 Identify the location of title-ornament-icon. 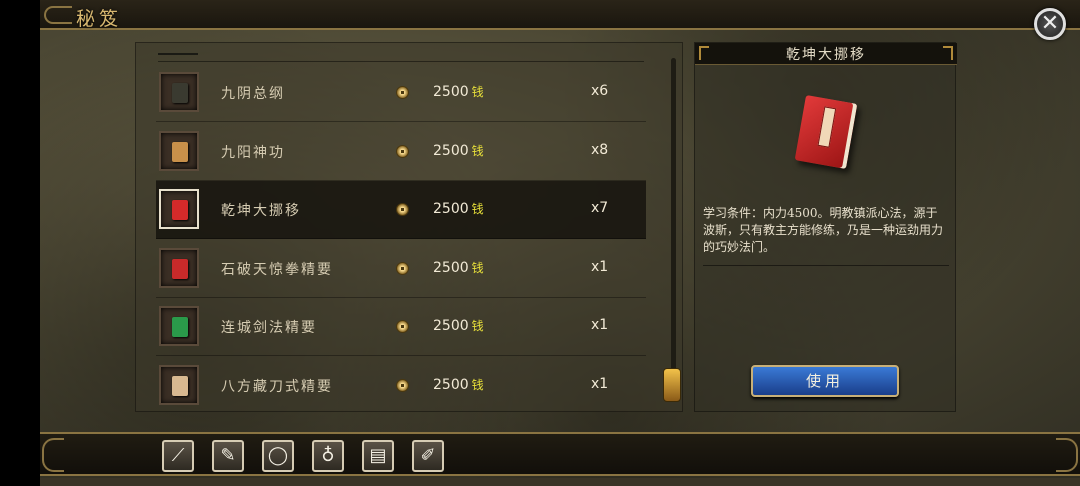
(58, 15).